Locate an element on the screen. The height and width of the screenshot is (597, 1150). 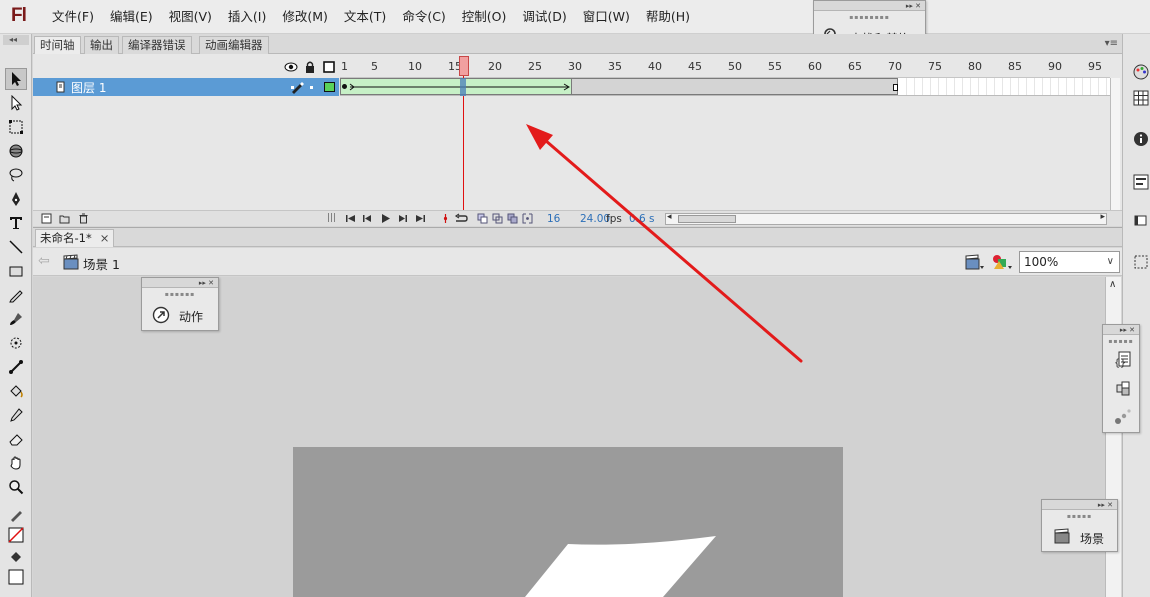
align-icon is located at coordinates (1140, 182).